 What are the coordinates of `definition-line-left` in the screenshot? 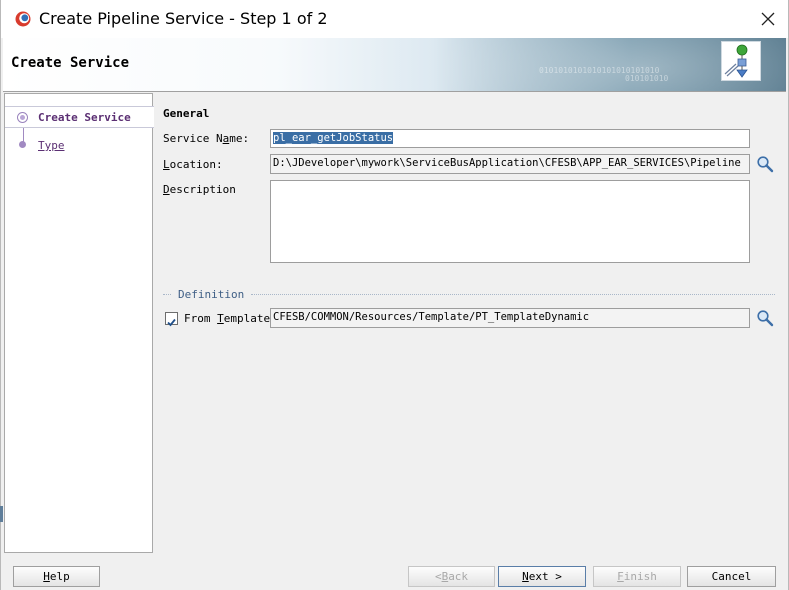 It's located at (167, 294).